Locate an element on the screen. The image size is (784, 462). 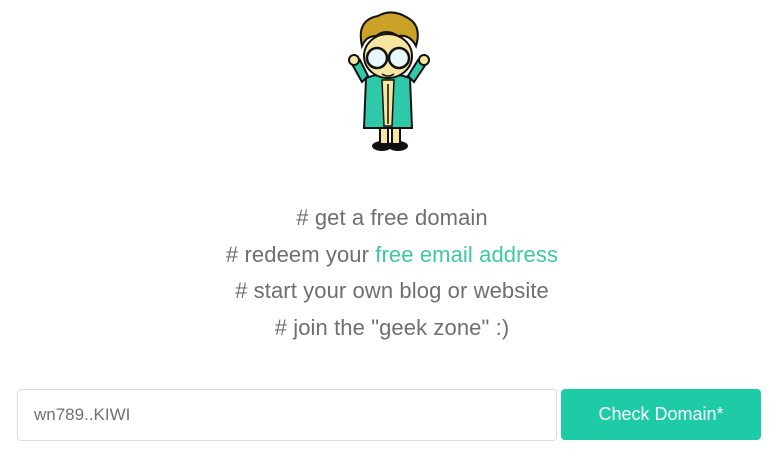
tagline-email-prefix: # redeem your is located at coordinates (300, 254).